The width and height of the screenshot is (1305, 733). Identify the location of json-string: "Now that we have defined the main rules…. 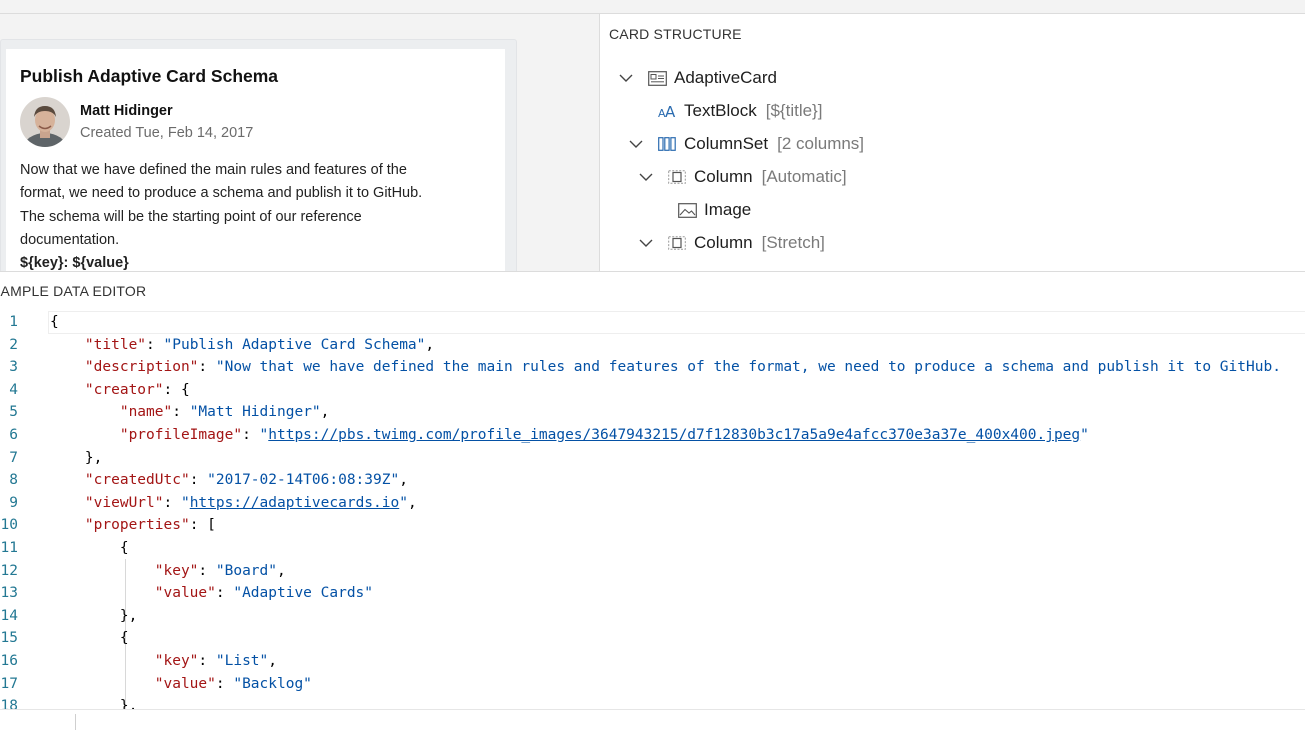
(748, 367).